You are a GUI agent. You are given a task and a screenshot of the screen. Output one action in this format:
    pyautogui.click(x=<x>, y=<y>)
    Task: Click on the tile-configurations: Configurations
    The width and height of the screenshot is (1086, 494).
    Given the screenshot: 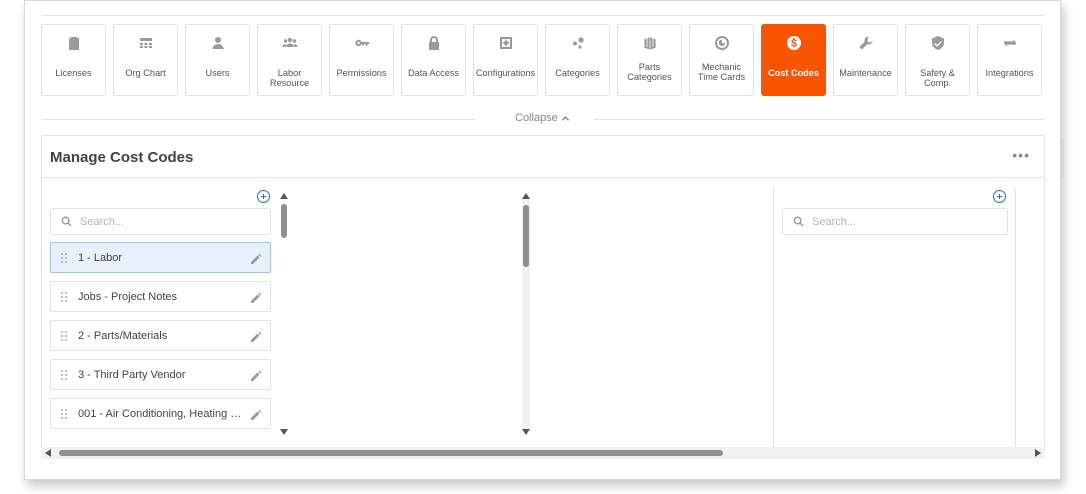 What is the action you would take?
    pyautogui.click(x=505, y=60)
    